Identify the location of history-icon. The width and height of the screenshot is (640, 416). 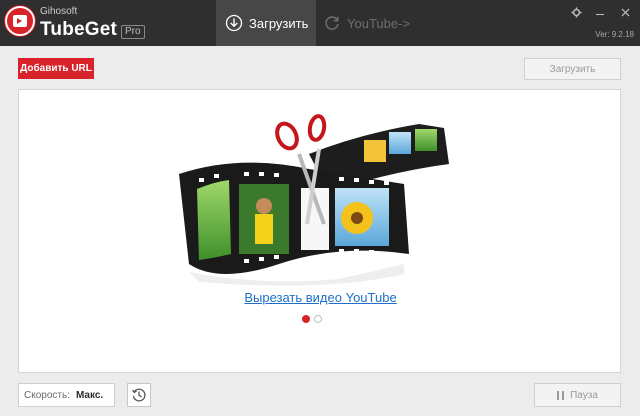
(139, 395).